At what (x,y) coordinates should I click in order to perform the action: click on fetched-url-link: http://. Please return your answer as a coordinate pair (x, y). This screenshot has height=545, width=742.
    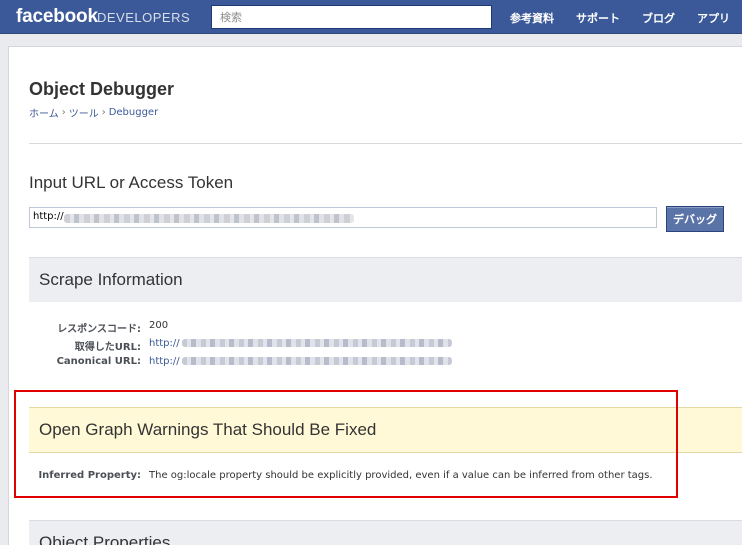
    Looking at the image, I should click on (164, 343).